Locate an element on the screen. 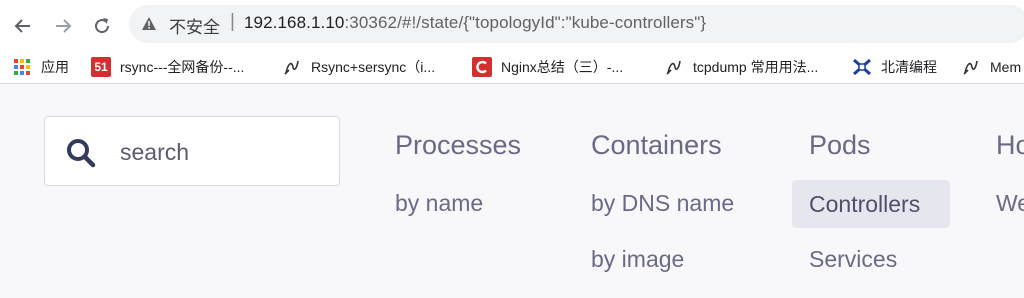  c-icon is located at coordinates (482, 67).